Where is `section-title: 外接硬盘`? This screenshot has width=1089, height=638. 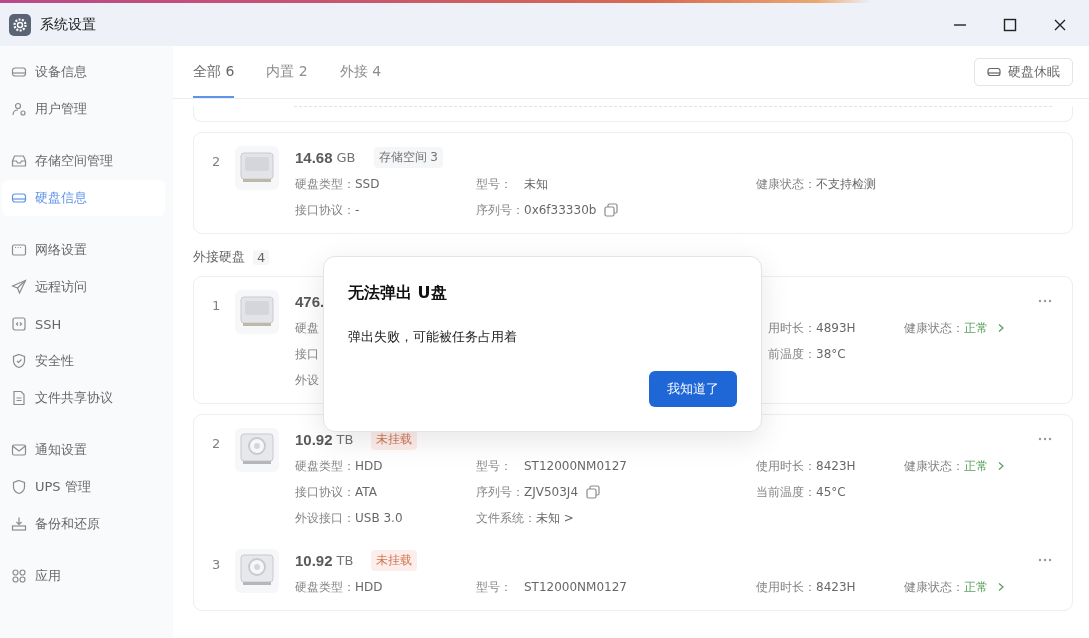 section-title: 外接硬盘 is located at coordinates (219, 257).